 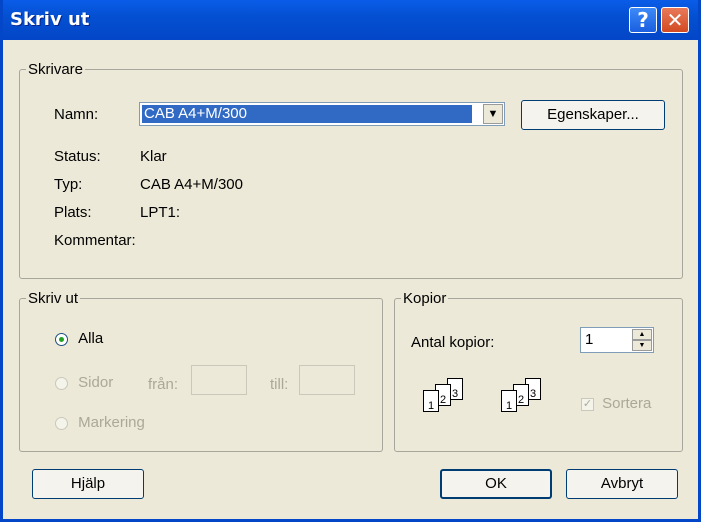 What do you see at coordinates (453, 342) in the screenshot?
I see `copies-count-label: Antal kopior:` at bounding box center [453, 342].